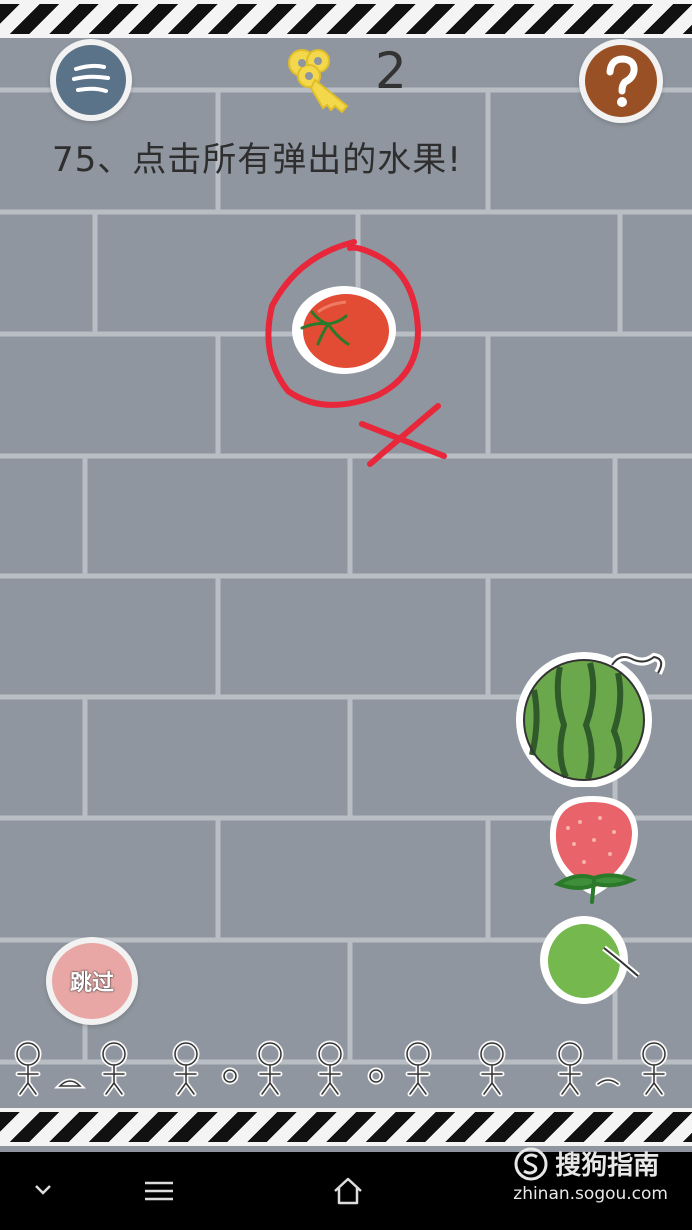  What do you see at coordinates (318, 81) in the screenshot?
I see `key-icon` at bounding box center [318, 81].